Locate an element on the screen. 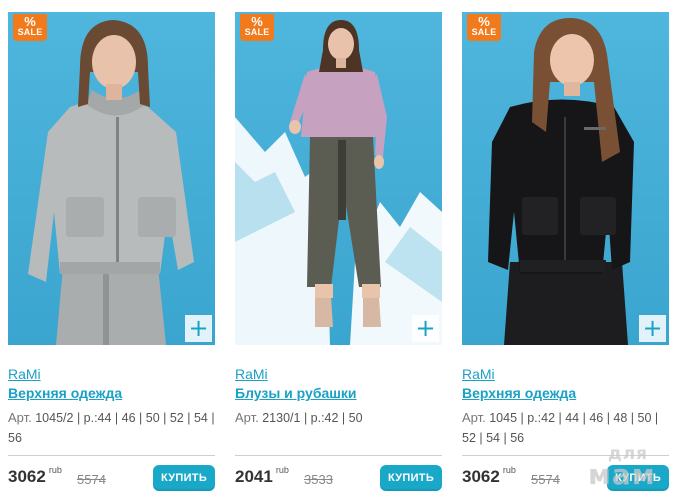 Image resolution: width=675 pixels, height=498 pixels. article-sizes: 1045/2 | р.:44 | 46 | 50 | 52 | 54 | is located at coordinates (125, 418).